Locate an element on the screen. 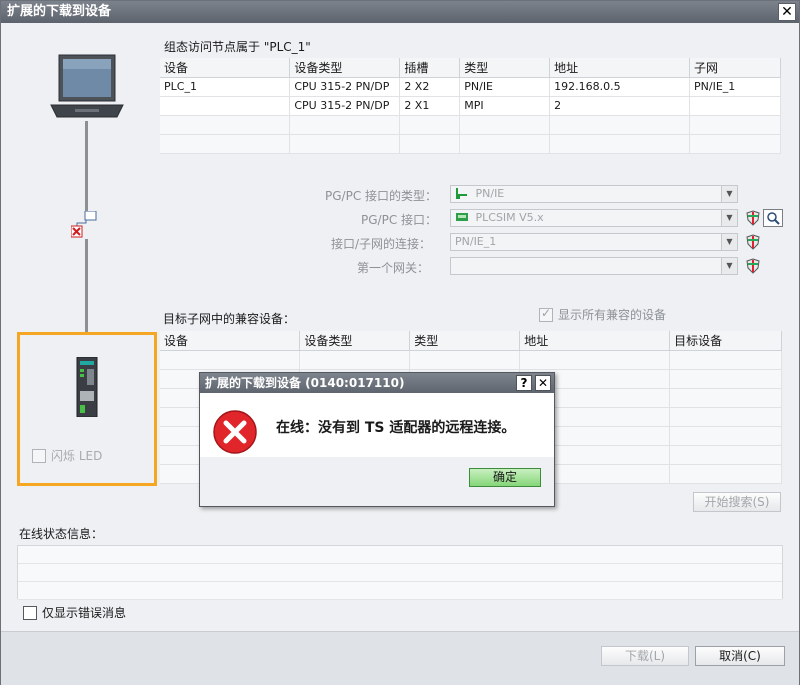 Image resolution: width=800 pixels, height=685 pixels. network-search-button is located at coordinates (773, 218).